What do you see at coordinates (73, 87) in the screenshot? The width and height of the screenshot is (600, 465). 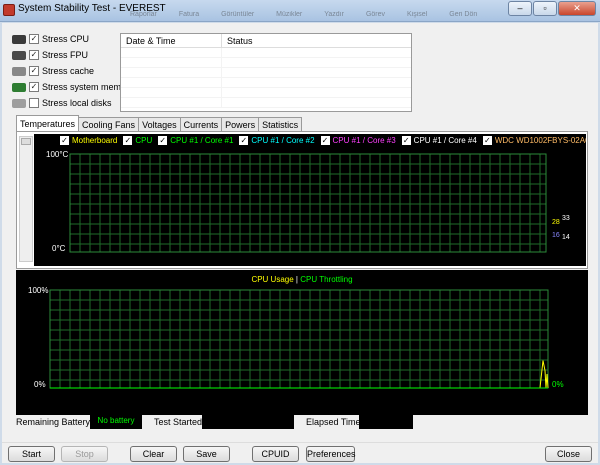 I see `stress-memory-option: ✓ Stress system memory` at bounding box center [73, 87].